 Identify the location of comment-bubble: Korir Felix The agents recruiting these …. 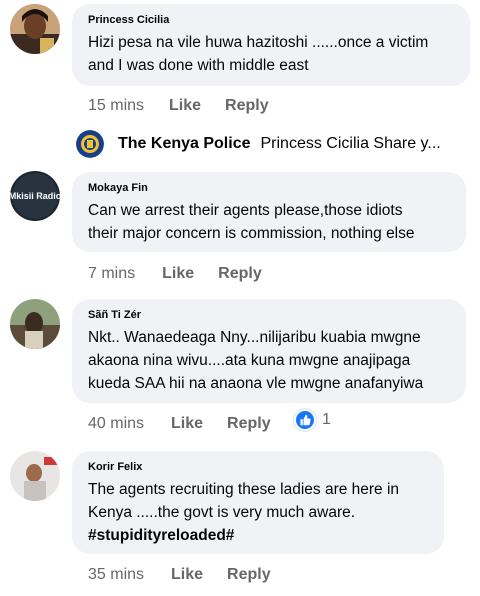
(258, 502).